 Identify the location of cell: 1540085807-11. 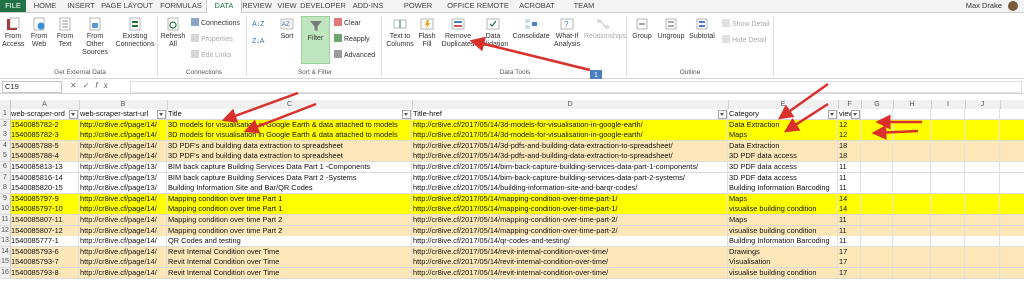
(44, 220).